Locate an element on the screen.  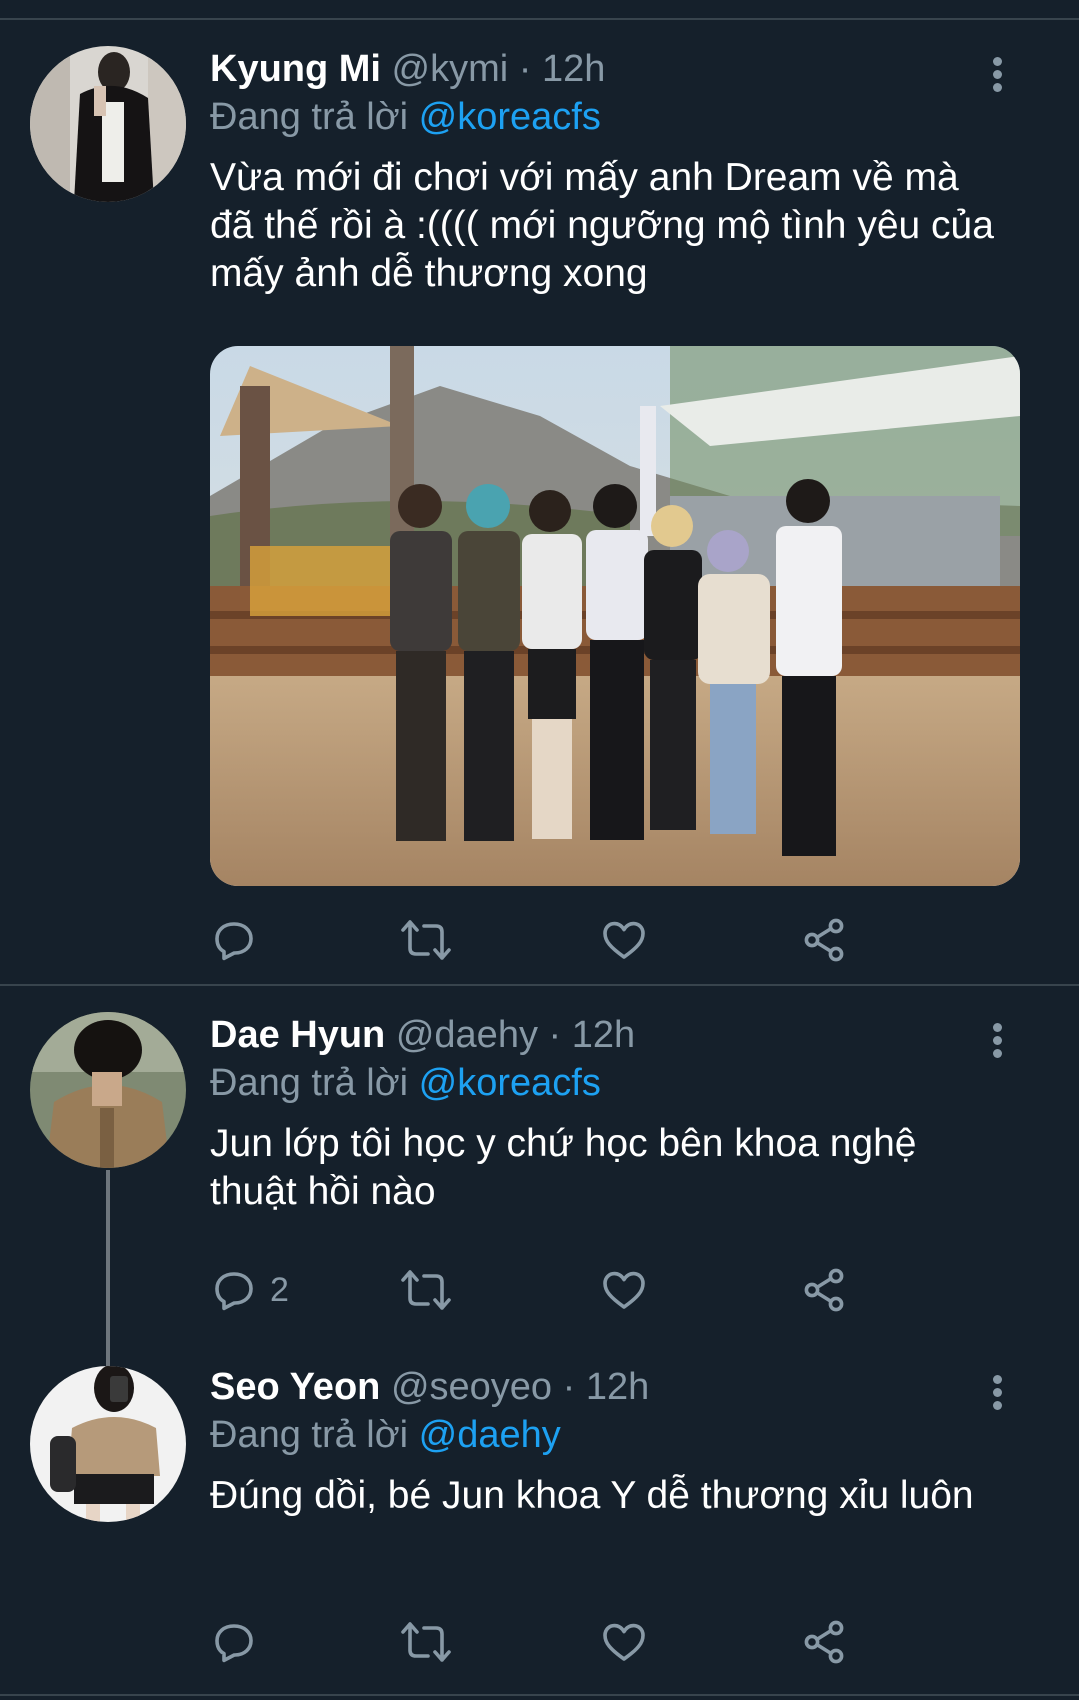
author-name: Seo Yeon is located at coordinates (295, 1387).